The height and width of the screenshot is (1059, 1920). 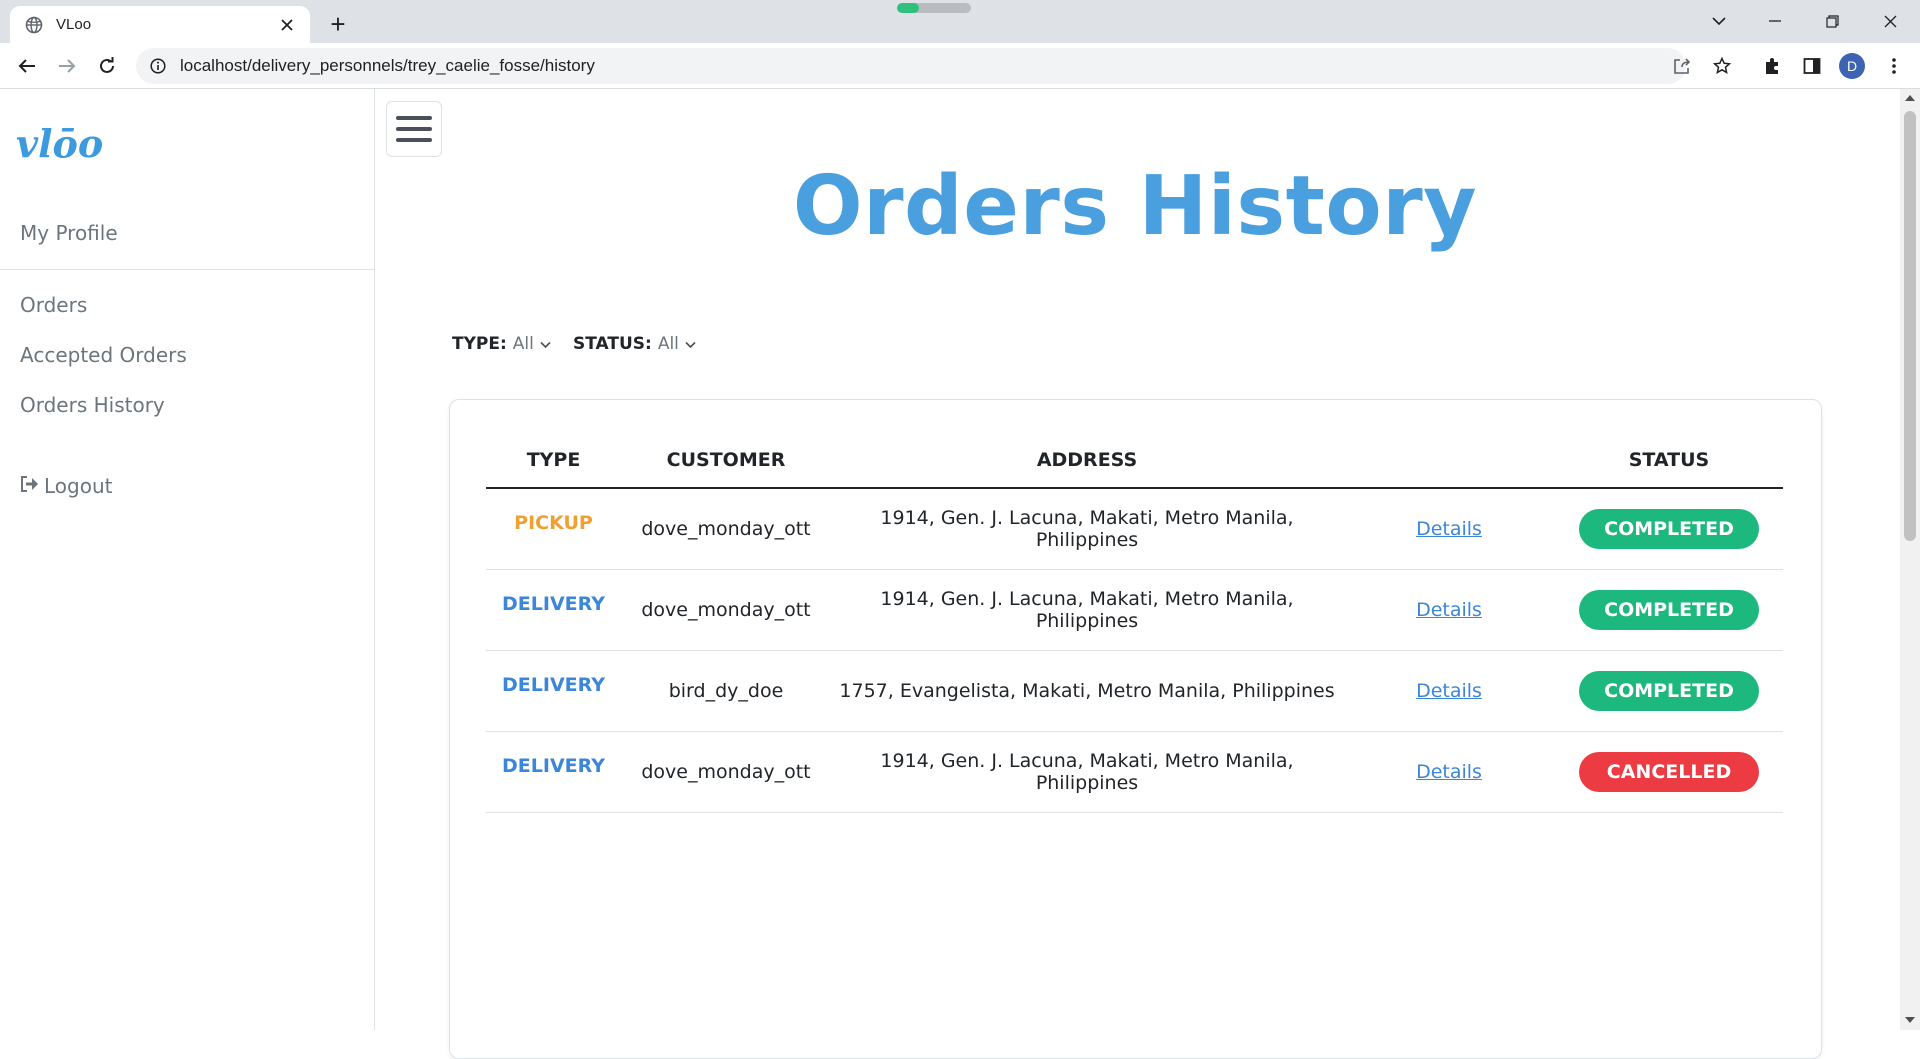 What do you see at coordinates (1832, 21) in the screenshot?
I see `restore-icon` at bounding box center [1832, 21].